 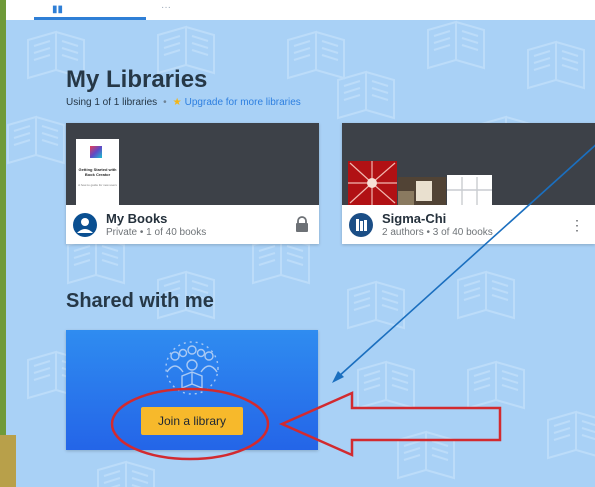 I want to click on library-name: My Books, so click(x=137, y=218).